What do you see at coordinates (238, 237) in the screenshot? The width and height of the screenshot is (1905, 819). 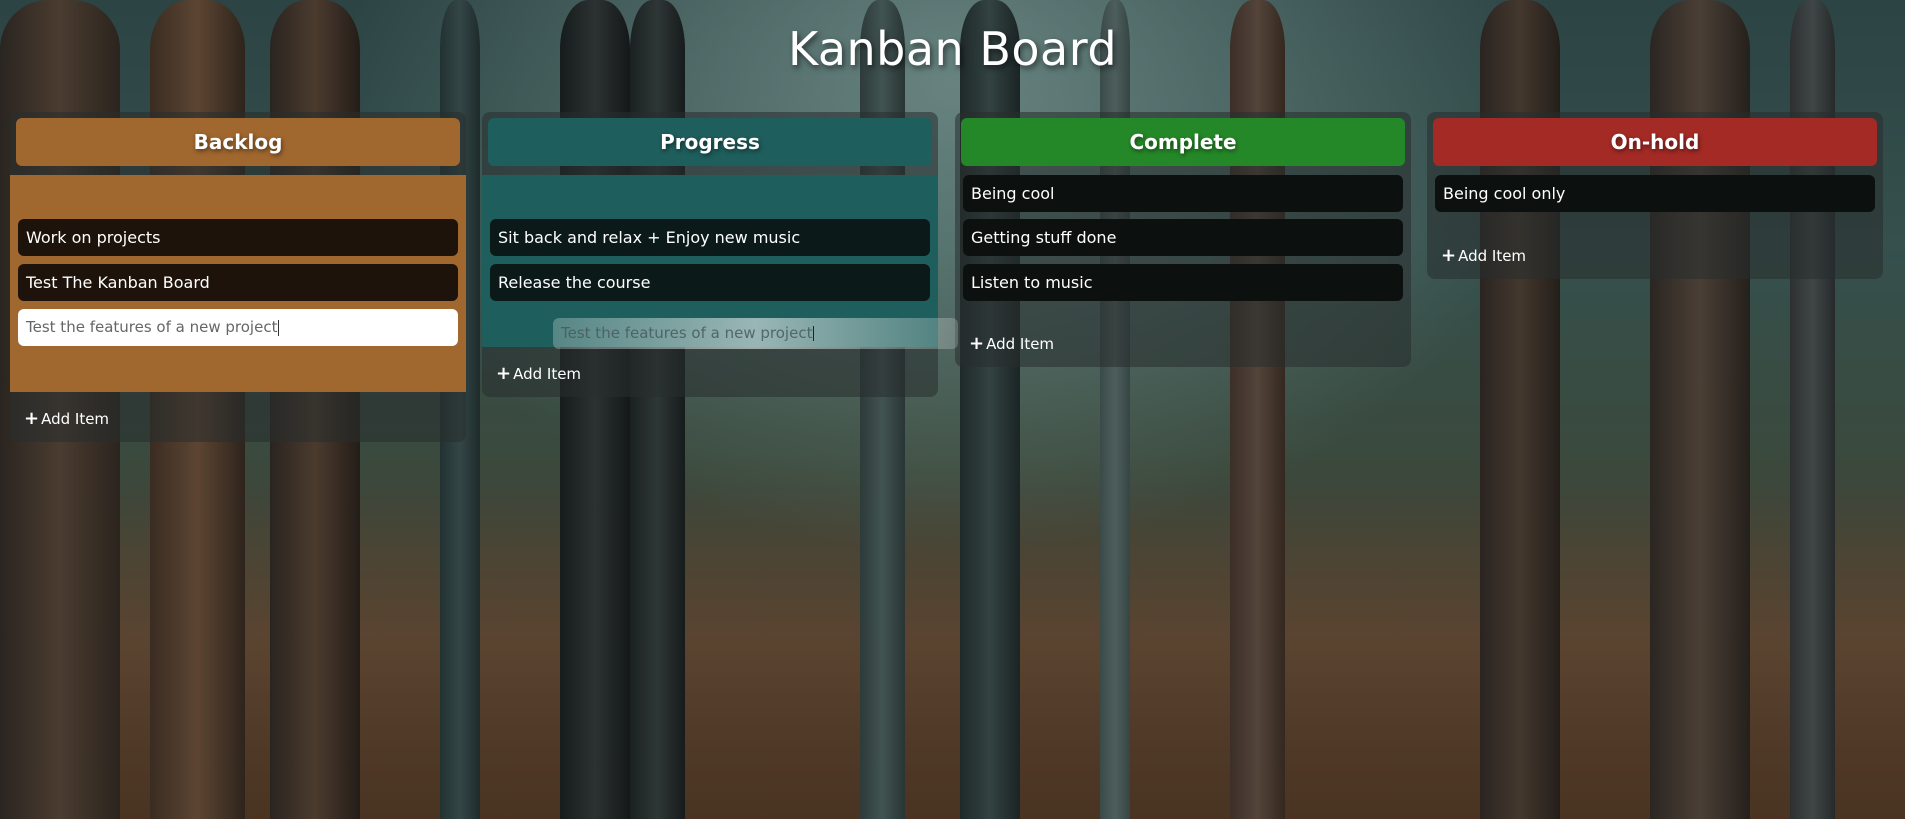 I see `card-backlog-0: Work on projects` at bounding box center [238, 237].